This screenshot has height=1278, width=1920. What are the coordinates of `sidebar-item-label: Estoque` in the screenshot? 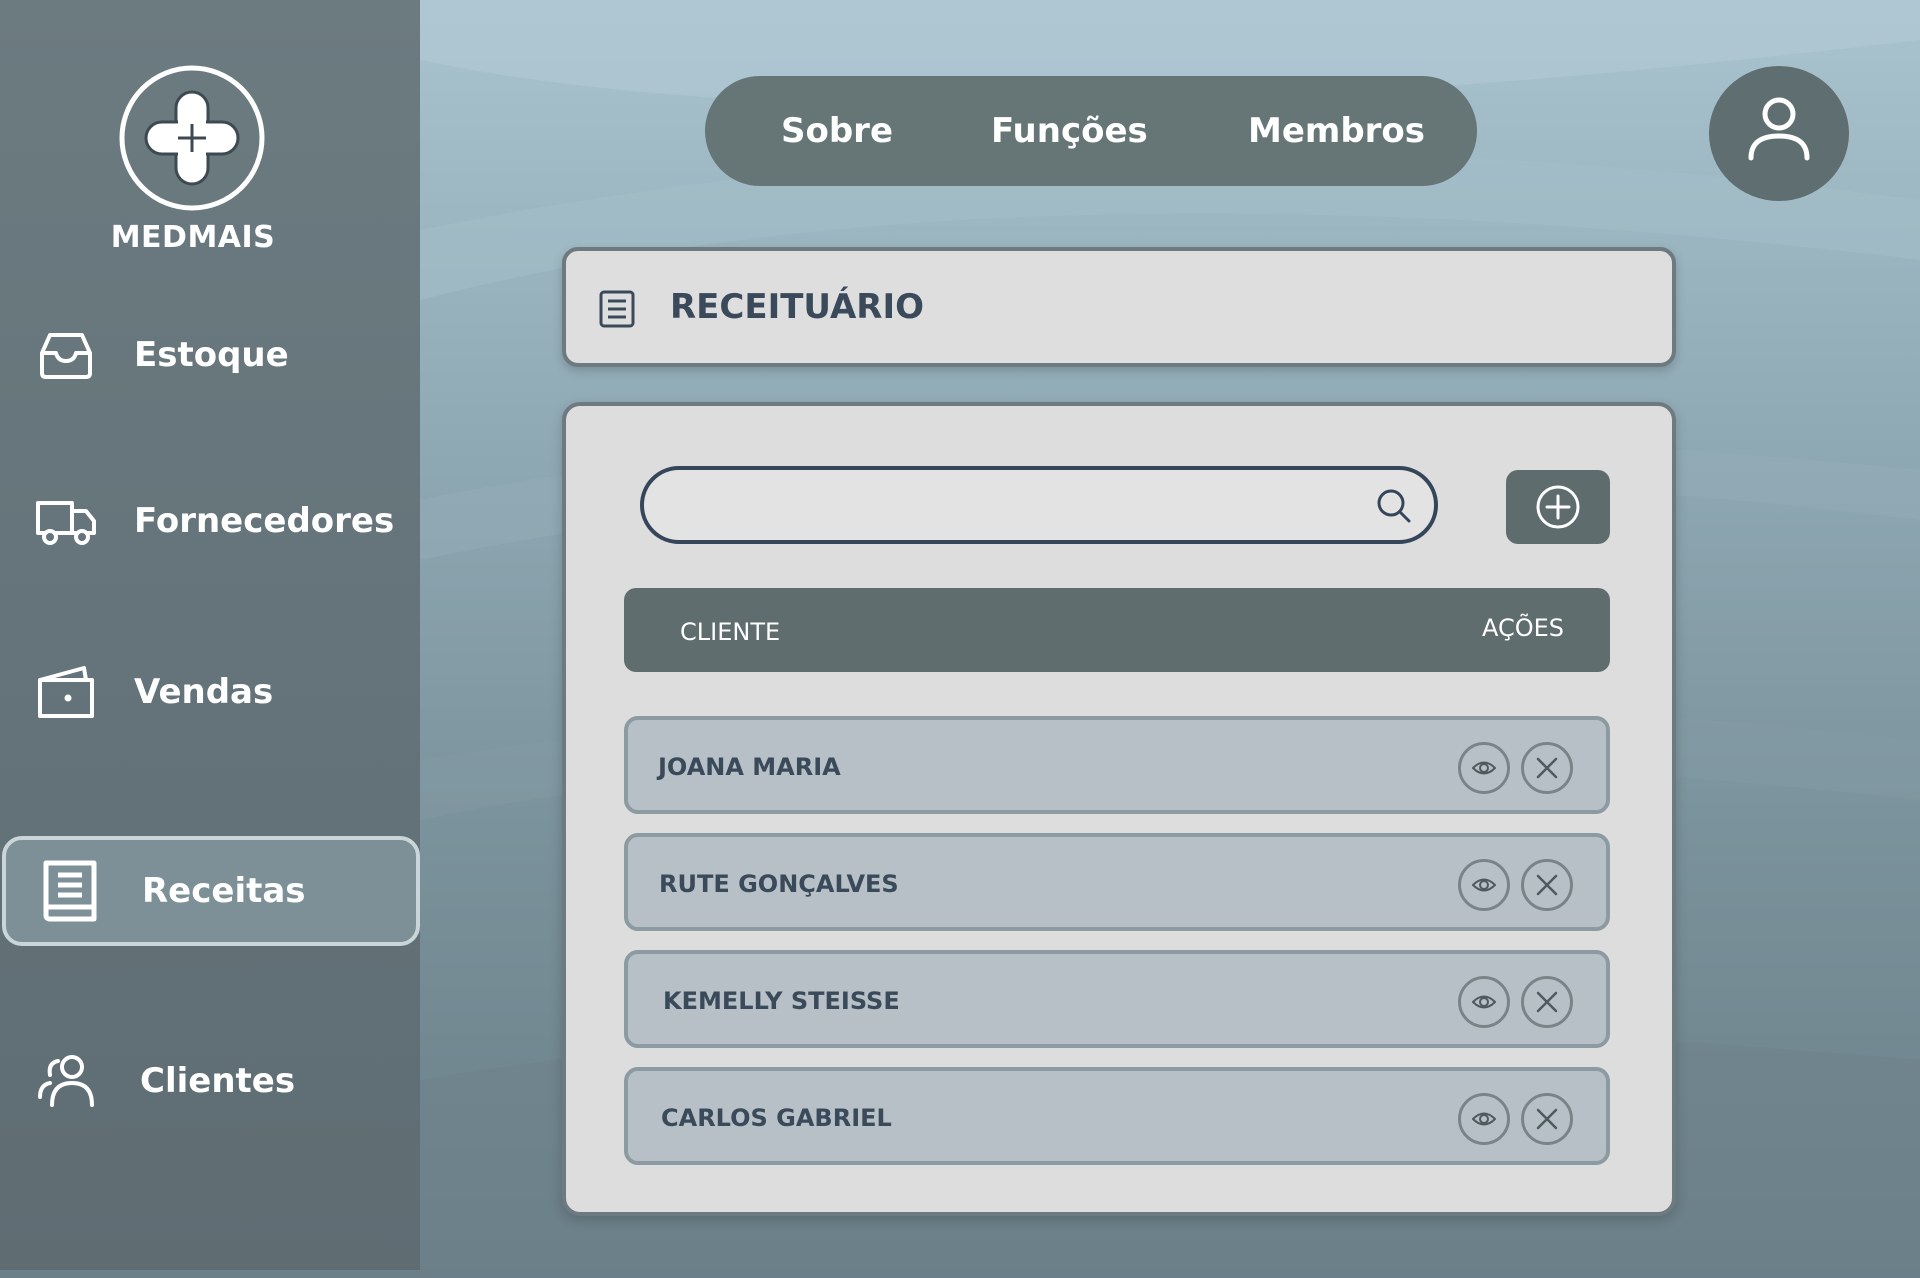 It's located at (211, 355).